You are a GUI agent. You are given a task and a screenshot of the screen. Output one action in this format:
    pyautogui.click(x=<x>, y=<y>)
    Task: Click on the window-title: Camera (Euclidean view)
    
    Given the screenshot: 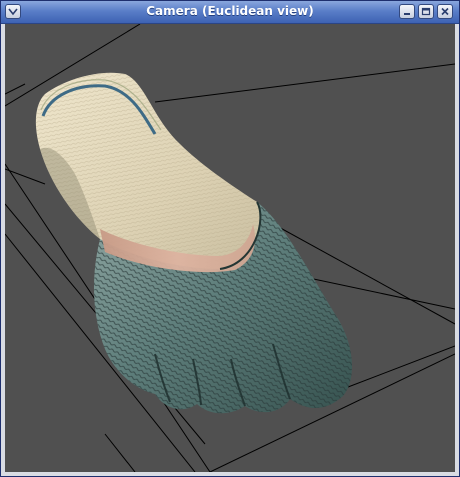 What is the action you would take?
    pyautogui.click(x=230, y=11)
    